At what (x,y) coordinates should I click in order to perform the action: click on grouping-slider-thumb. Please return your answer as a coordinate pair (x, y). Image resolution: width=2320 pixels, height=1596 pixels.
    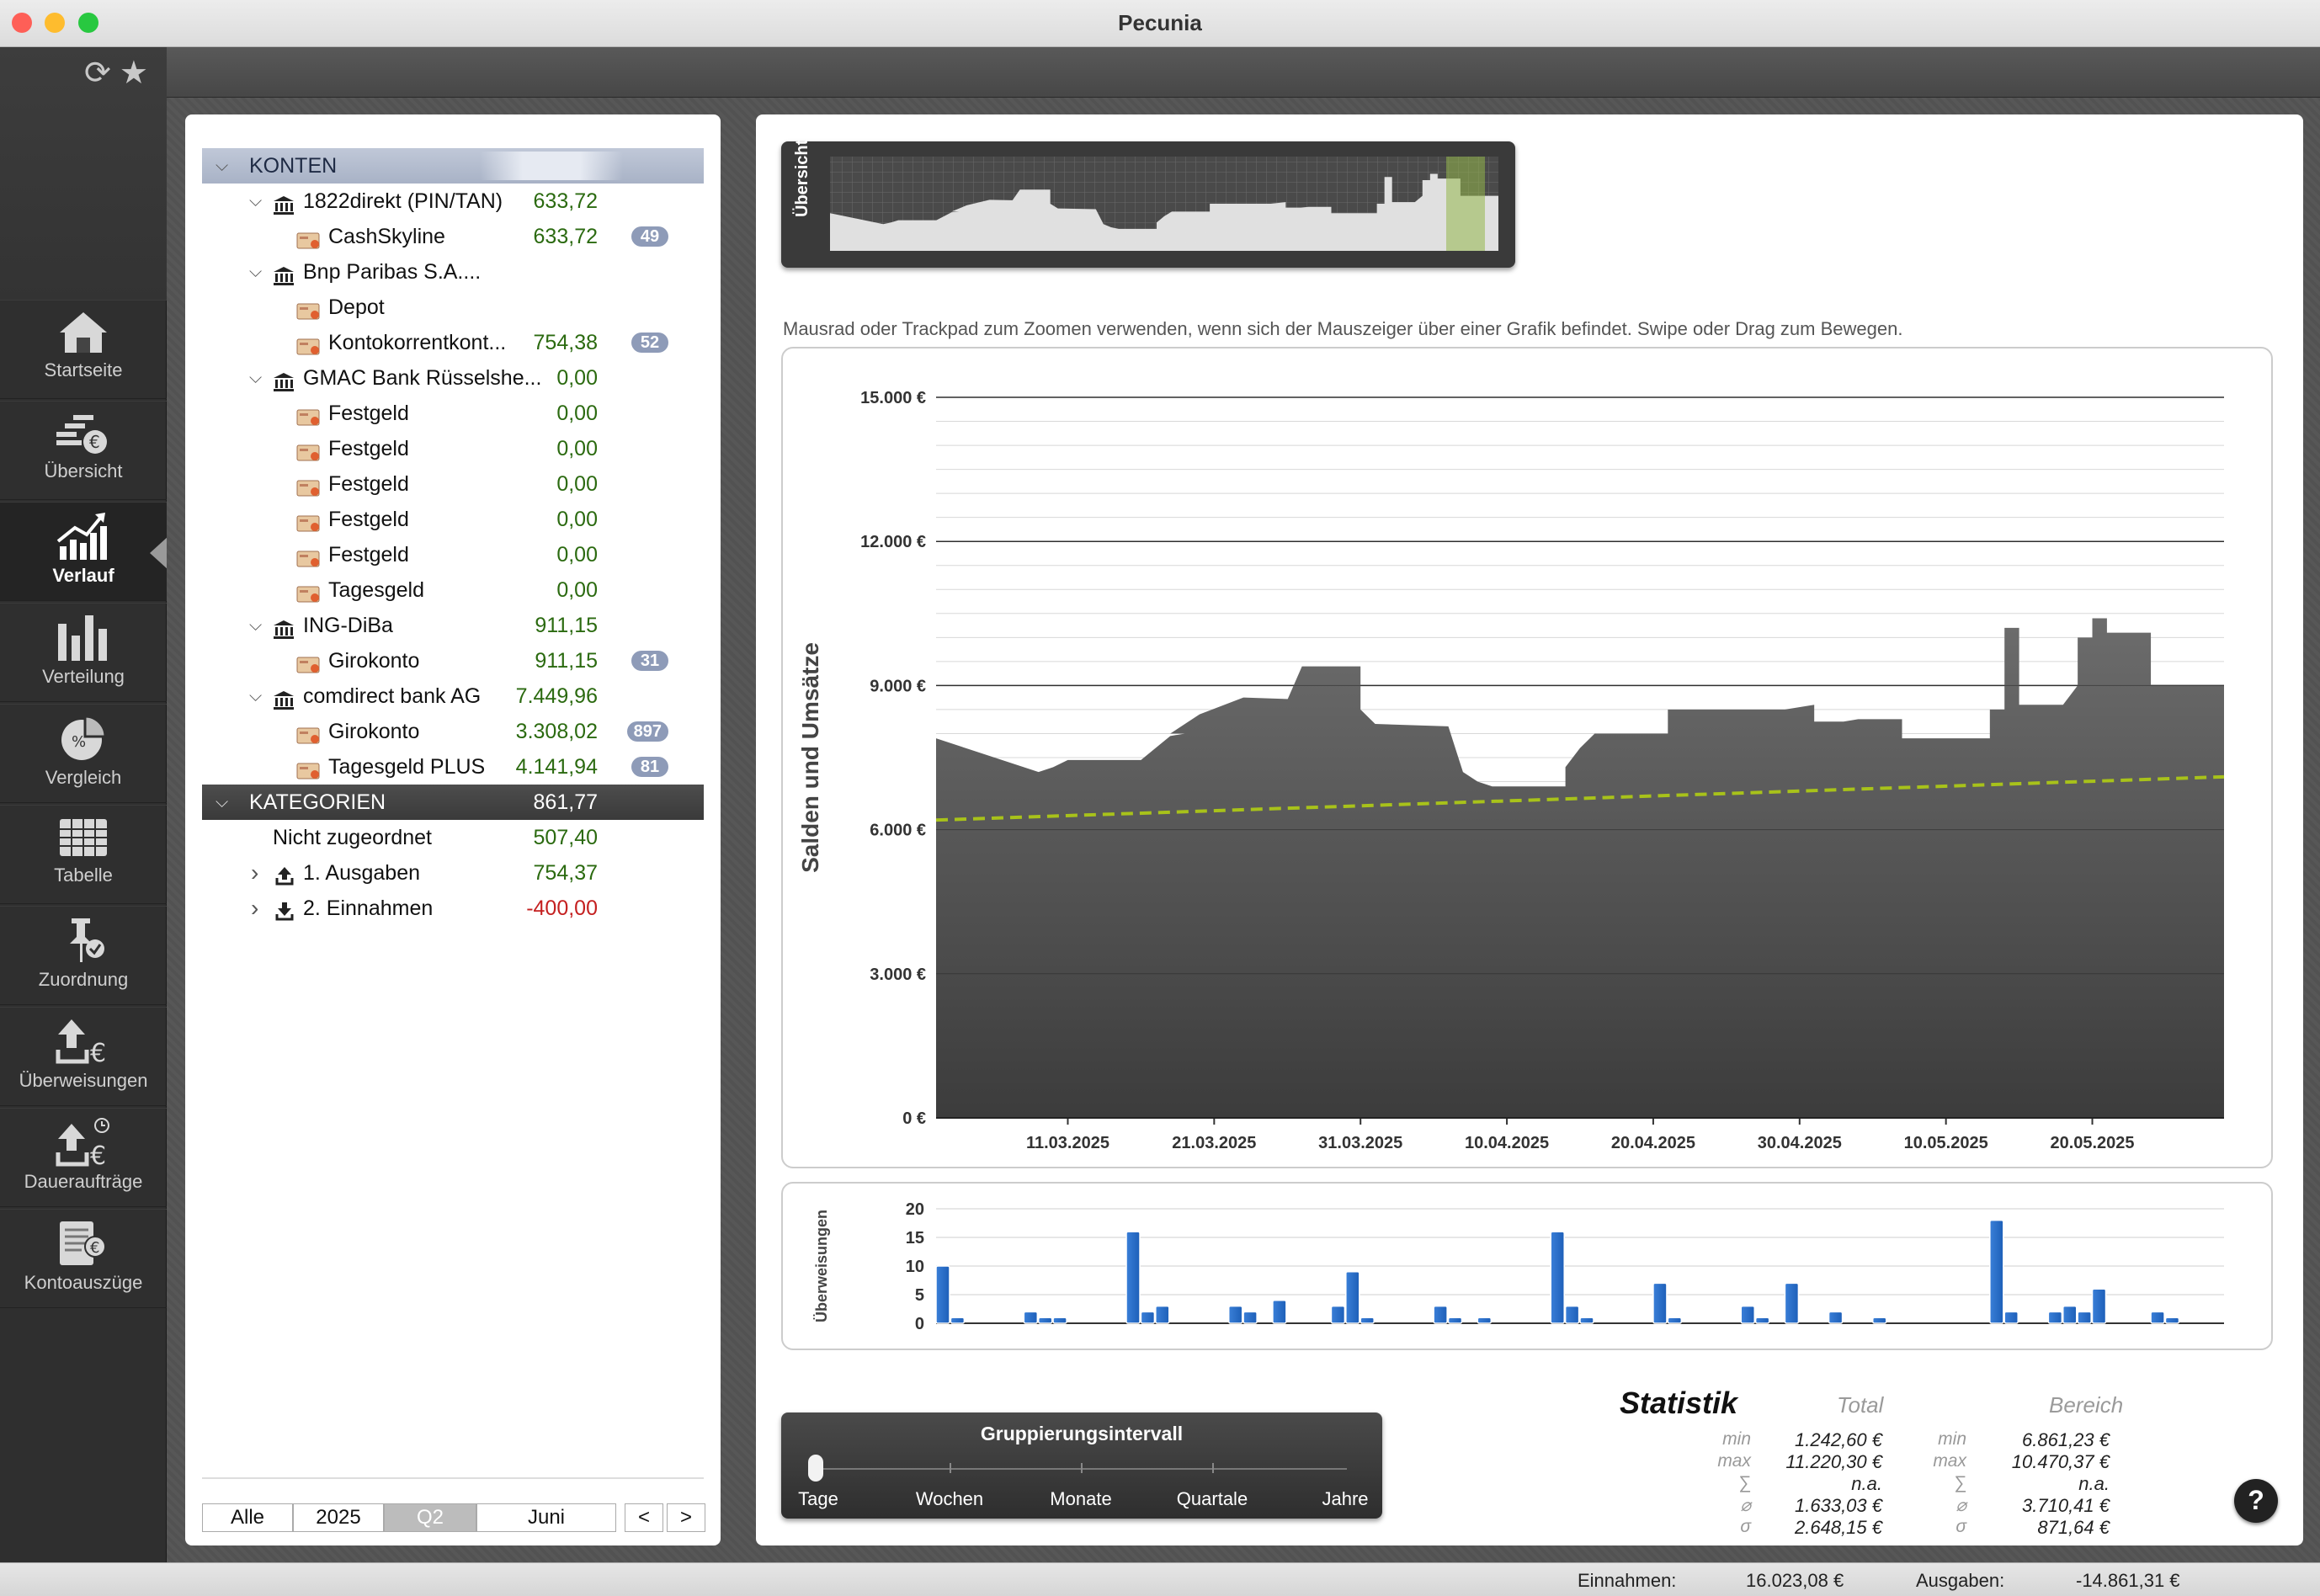
    Looking at the image, I should click on (816, 1468).